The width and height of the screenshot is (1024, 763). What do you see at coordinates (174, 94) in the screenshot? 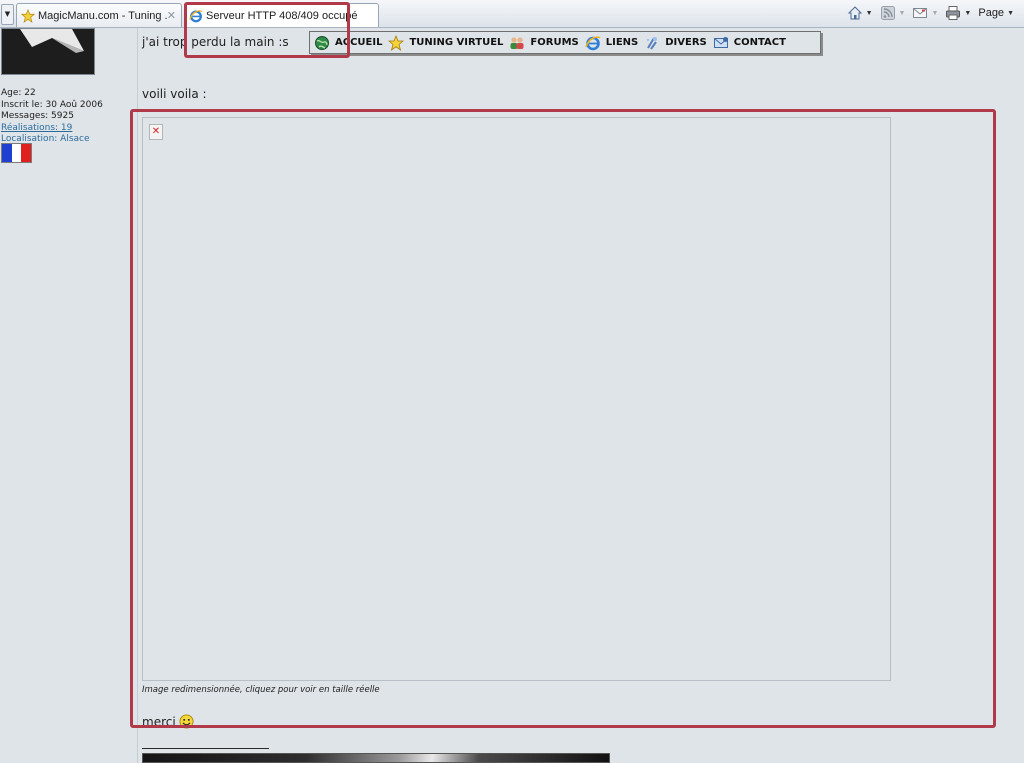
I see `post-line-2: voili voila :` at bounding box center [174, 94].